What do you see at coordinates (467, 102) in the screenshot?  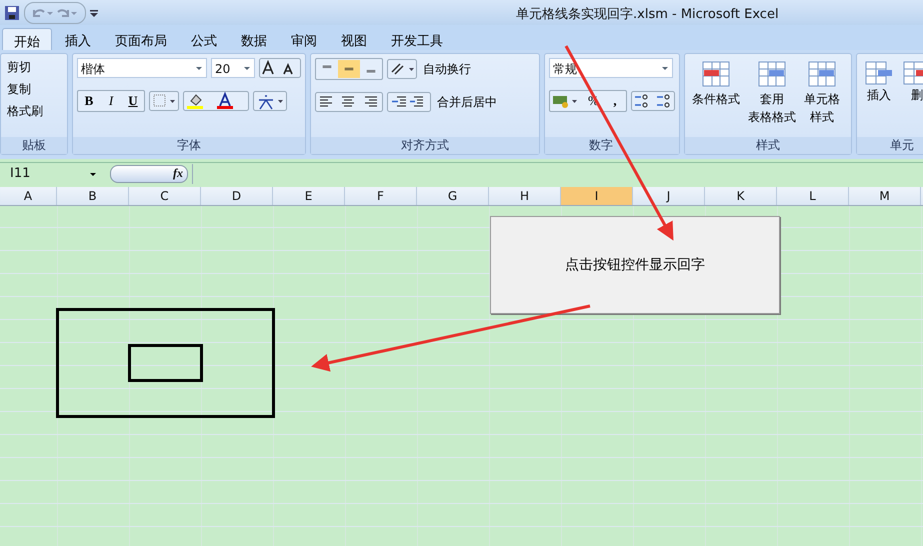 I see `merge-center-button: 合并后居中` at bounding box center [467, 102].